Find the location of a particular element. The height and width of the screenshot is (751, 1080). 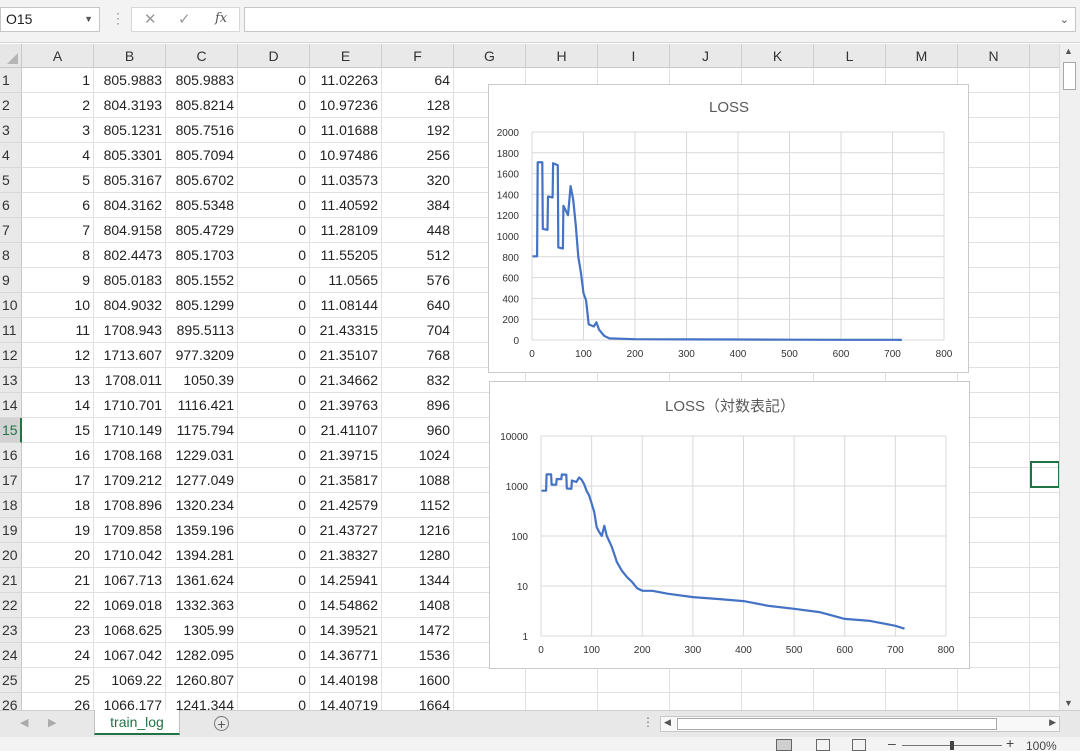

row-header: 12 is located at coordinates (11, 355).